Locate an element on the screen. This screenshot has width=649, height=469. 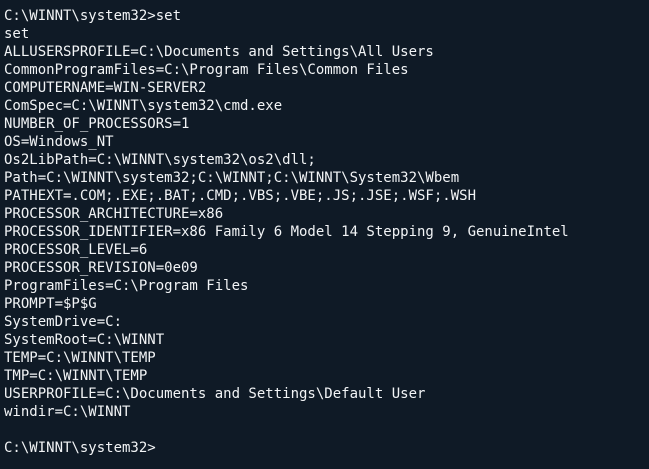
env-line: PROMPT=$P$G is located at coordinates (50, 304).